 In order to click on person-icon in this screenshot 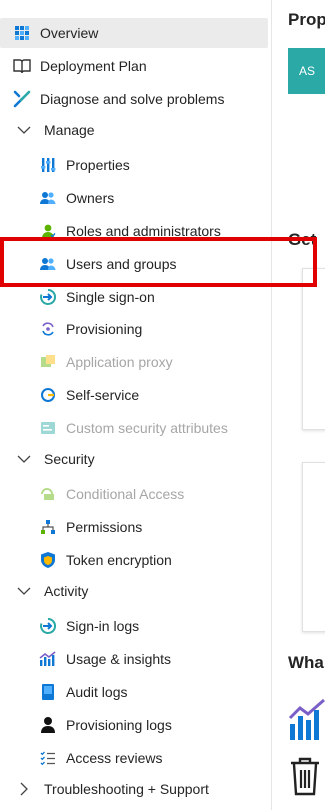, I will do `click(48, 725)`.